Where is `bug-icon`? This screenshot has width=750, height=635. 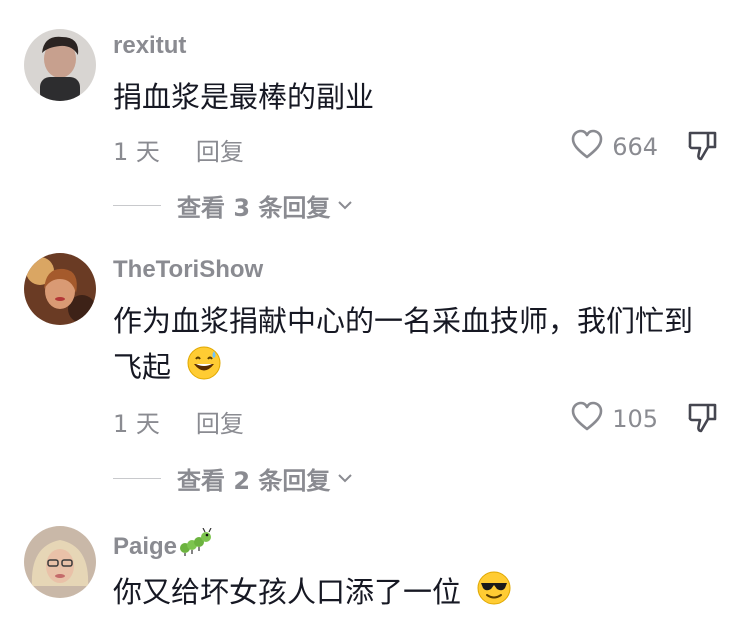
bug-icon is located at coordinates (196, 546).